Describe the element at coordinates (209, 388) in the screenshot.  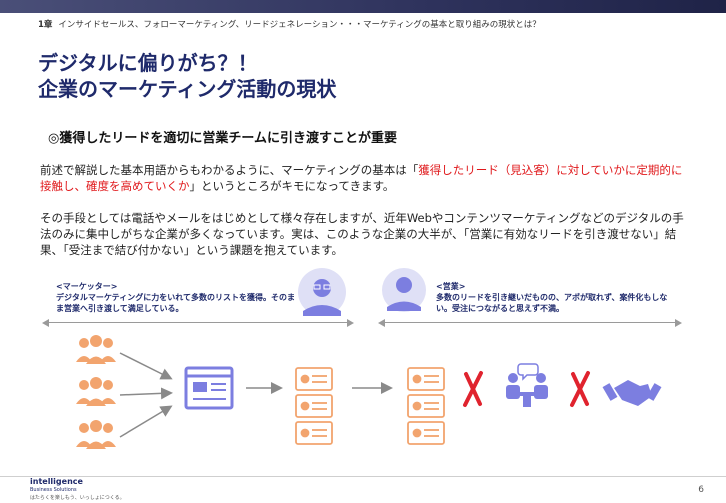
I see `web-form-icon` at that location.